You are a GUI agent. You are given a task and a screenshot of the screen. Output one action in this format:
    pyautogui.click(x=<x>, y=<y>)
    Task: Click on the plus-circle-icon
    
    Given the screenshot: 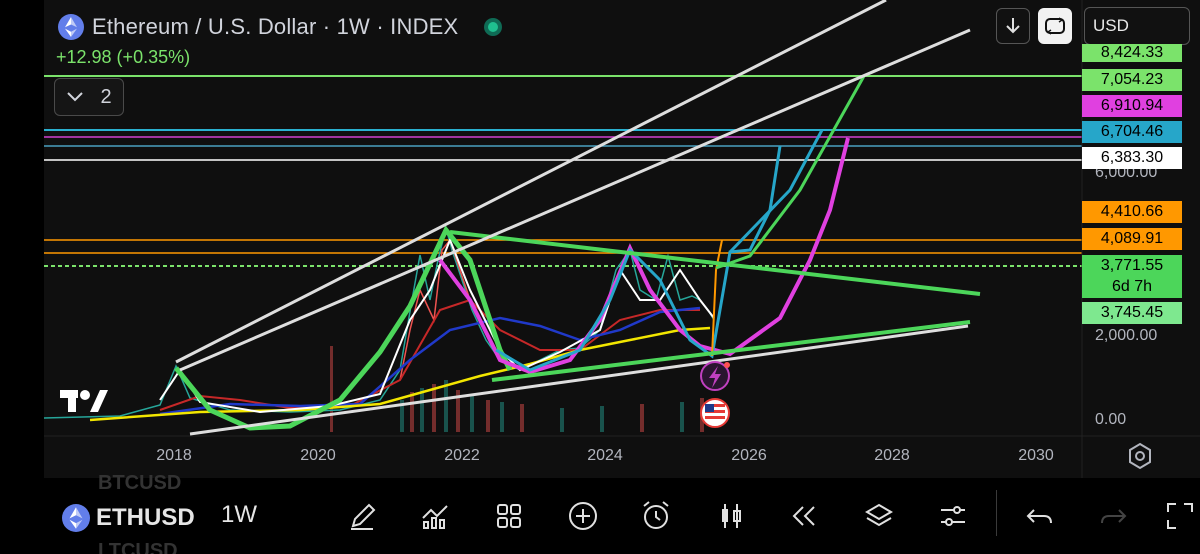 What is the action you would take?
    pyautogui.click(x=583, y=516)
    